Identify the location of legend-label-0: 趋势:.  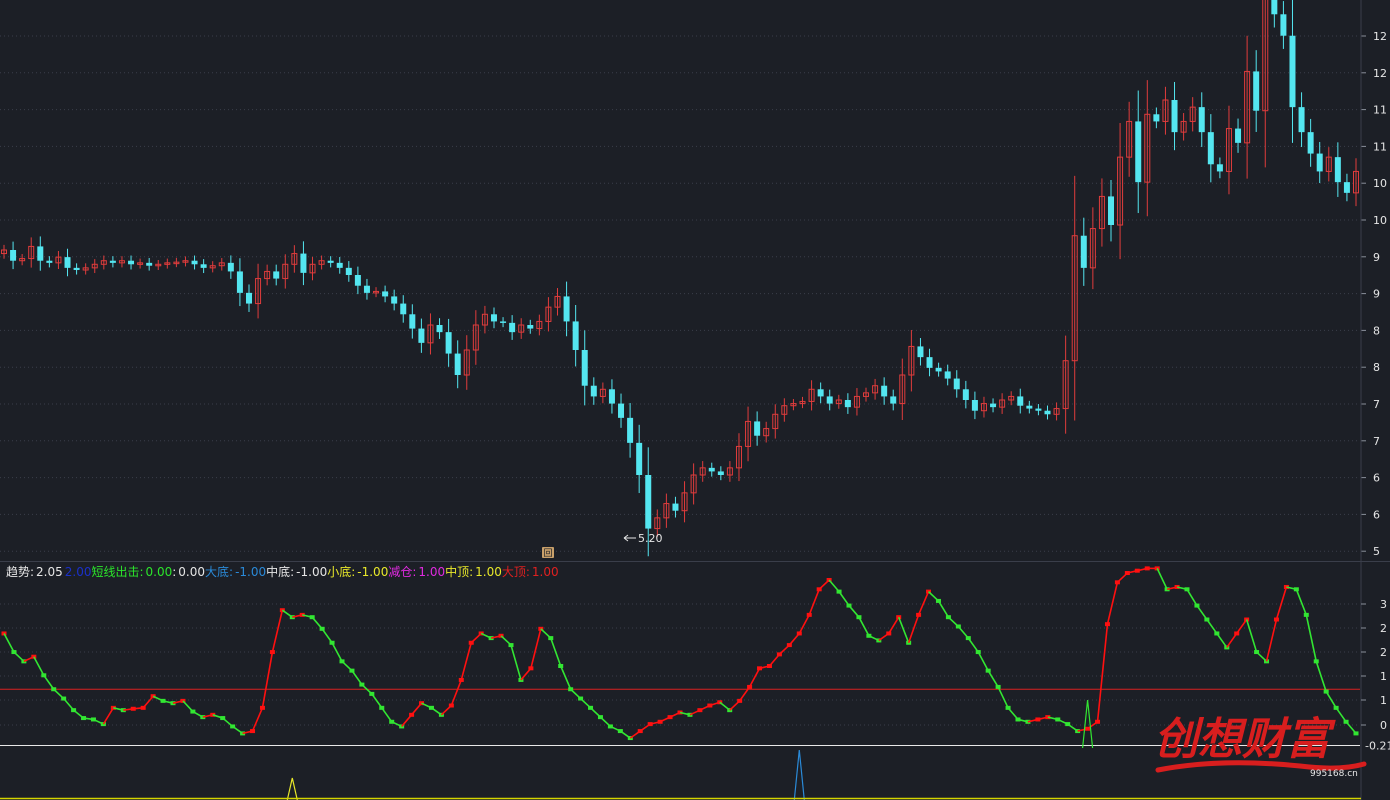
(20, 572).